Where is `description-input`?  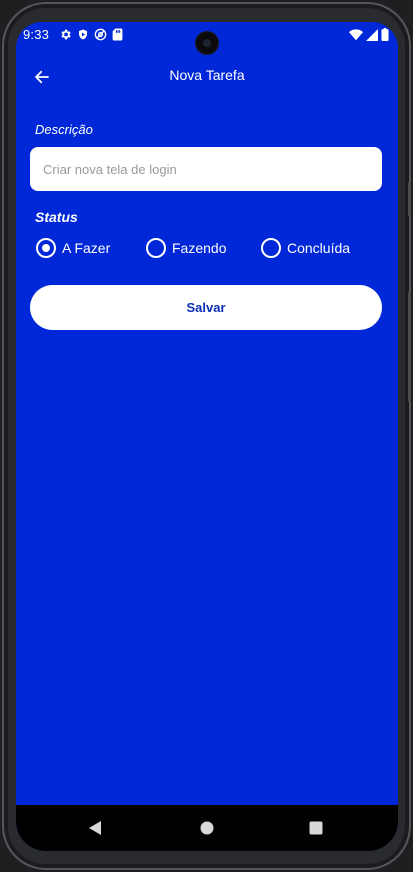
description-input is located at coordinates (206, 169).